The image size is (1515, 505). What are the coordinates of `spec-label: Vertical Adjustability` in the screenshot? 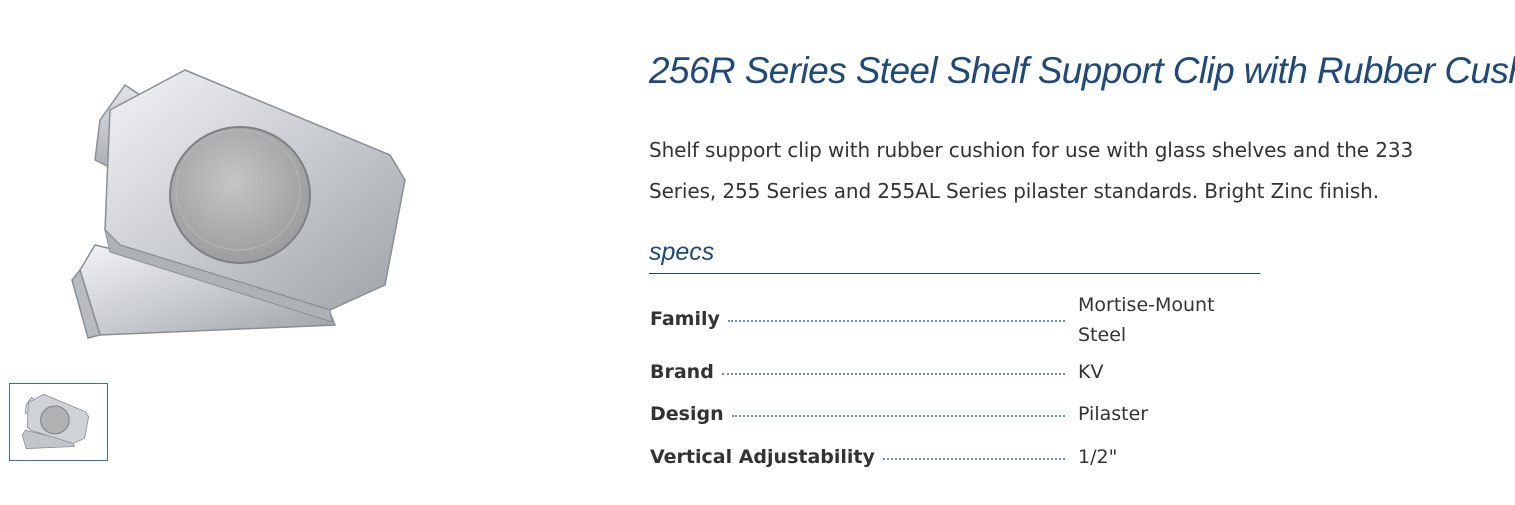 It's located at (762, 457).